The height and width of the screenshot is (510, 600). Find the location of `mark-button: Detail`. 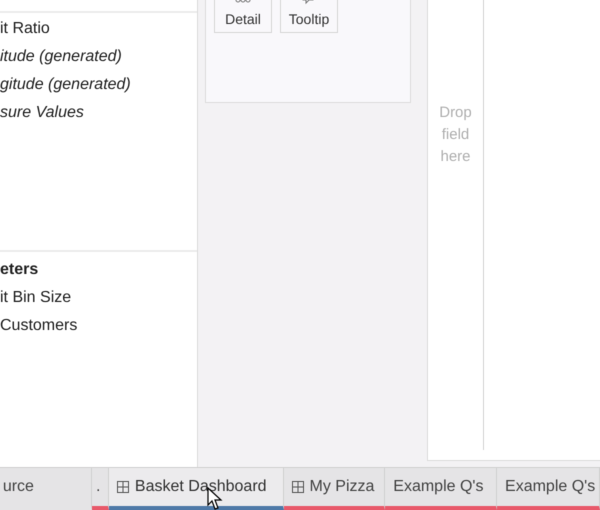

mark-button: Detail is located at coordinates (243, 16).